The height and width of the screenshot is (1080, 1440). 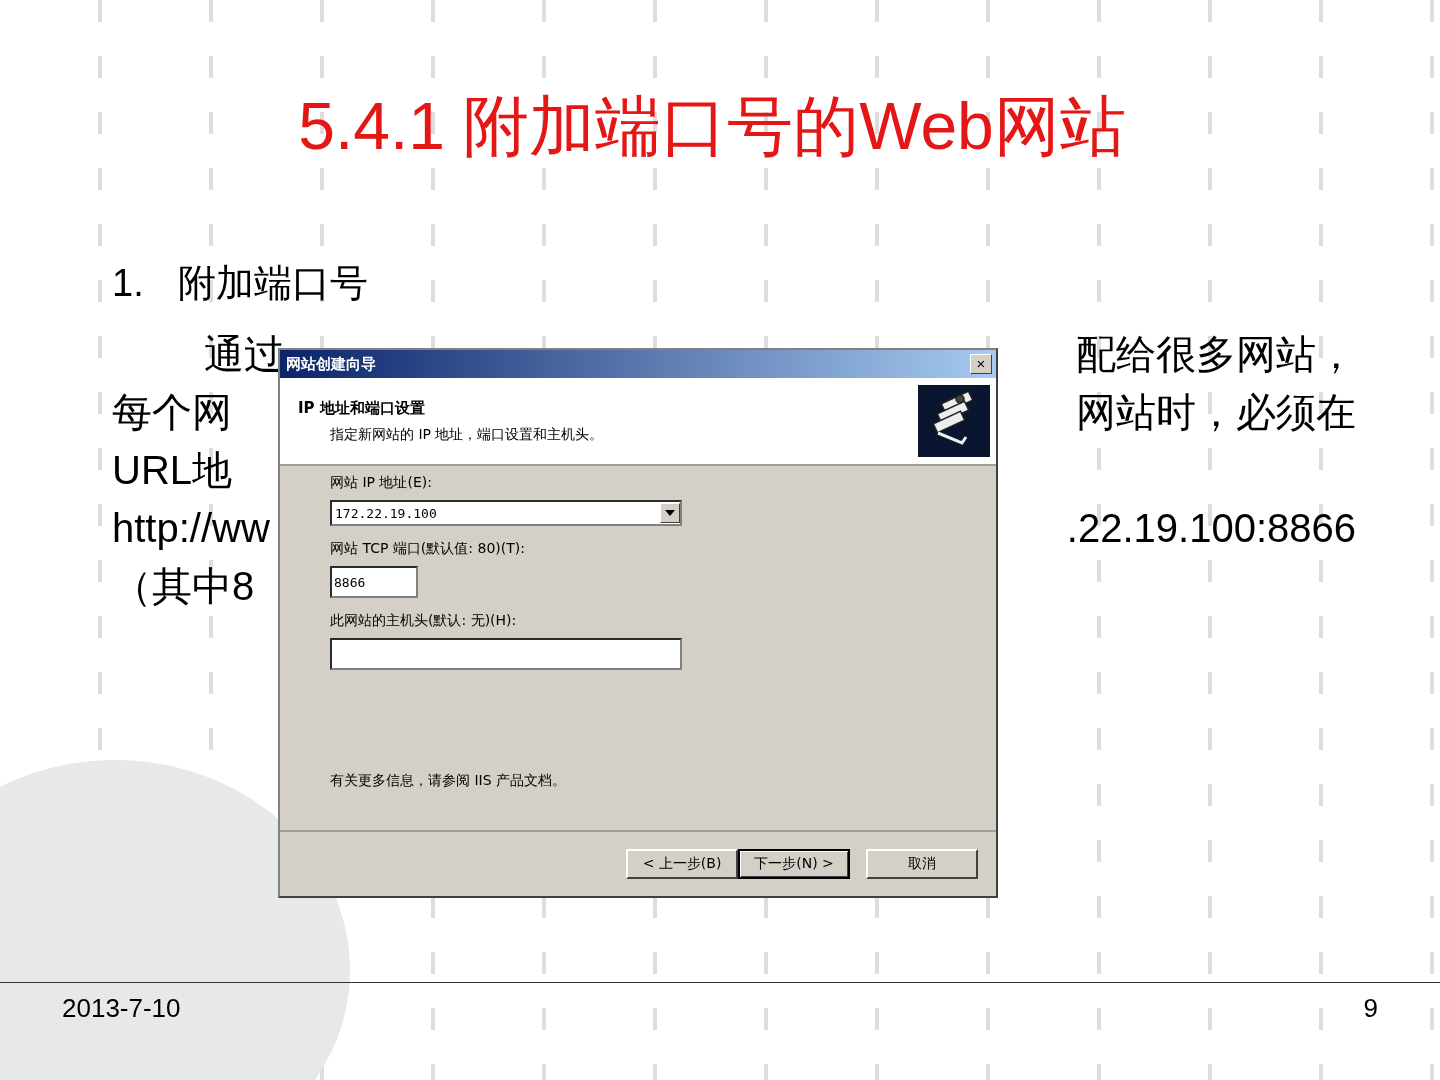 I want to click on section-subtitle: 指定新网站的 IP 地址，端口设置和主机头。, so click(x=466, y=434).